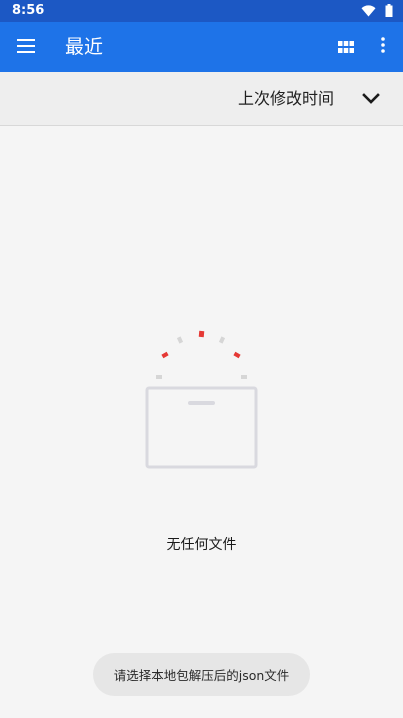 The height and width of the screenshot is (718, 403). I want to click on menu-button, so click(26, 47).